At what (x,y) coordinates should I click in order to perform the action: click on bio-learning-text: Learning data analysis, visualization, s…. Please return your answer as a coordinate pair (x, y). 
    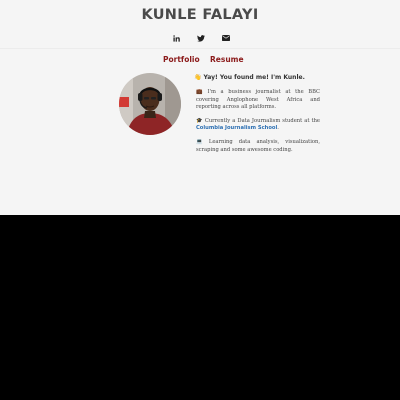
    Looking at the image, I should click on (258, 145).